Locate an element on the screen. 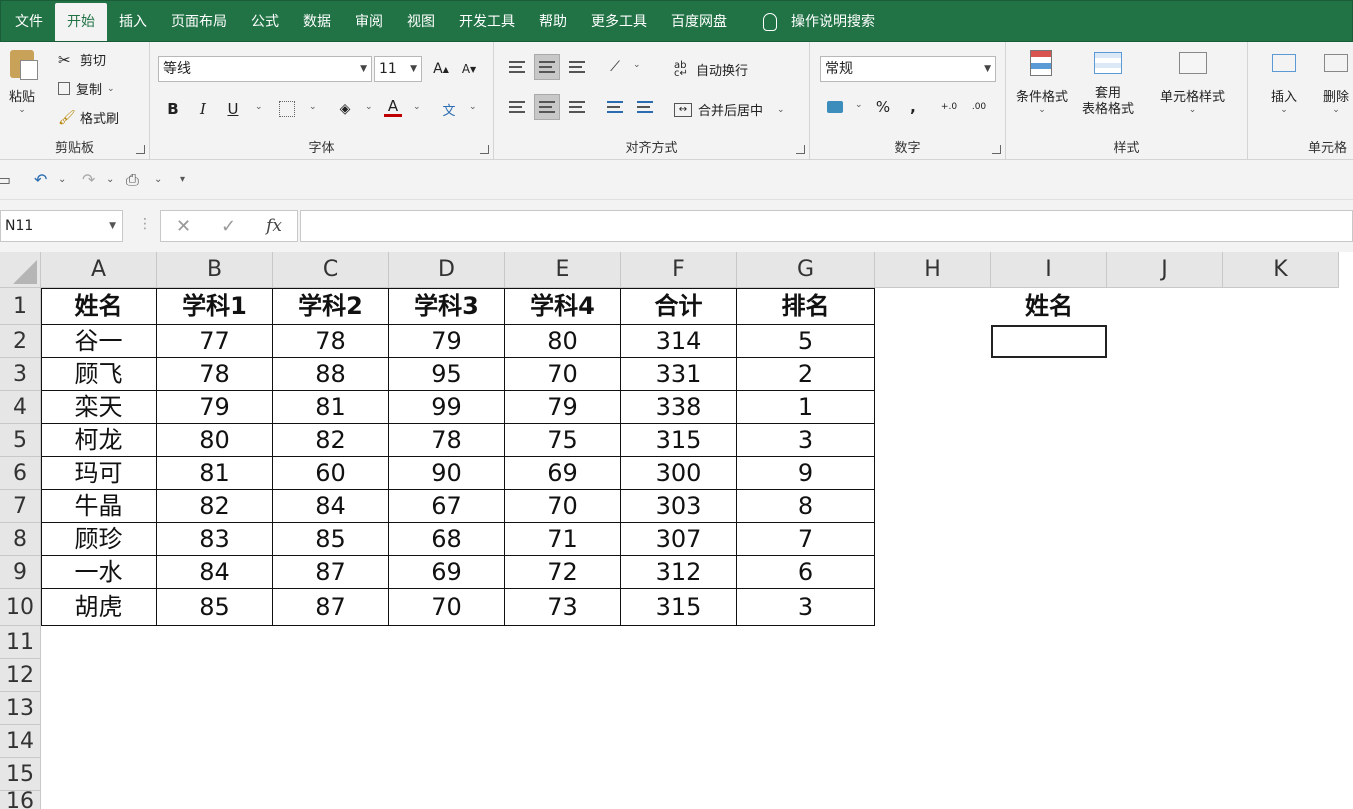  undo-icon: ↶ is located at coordinates (40, 179).